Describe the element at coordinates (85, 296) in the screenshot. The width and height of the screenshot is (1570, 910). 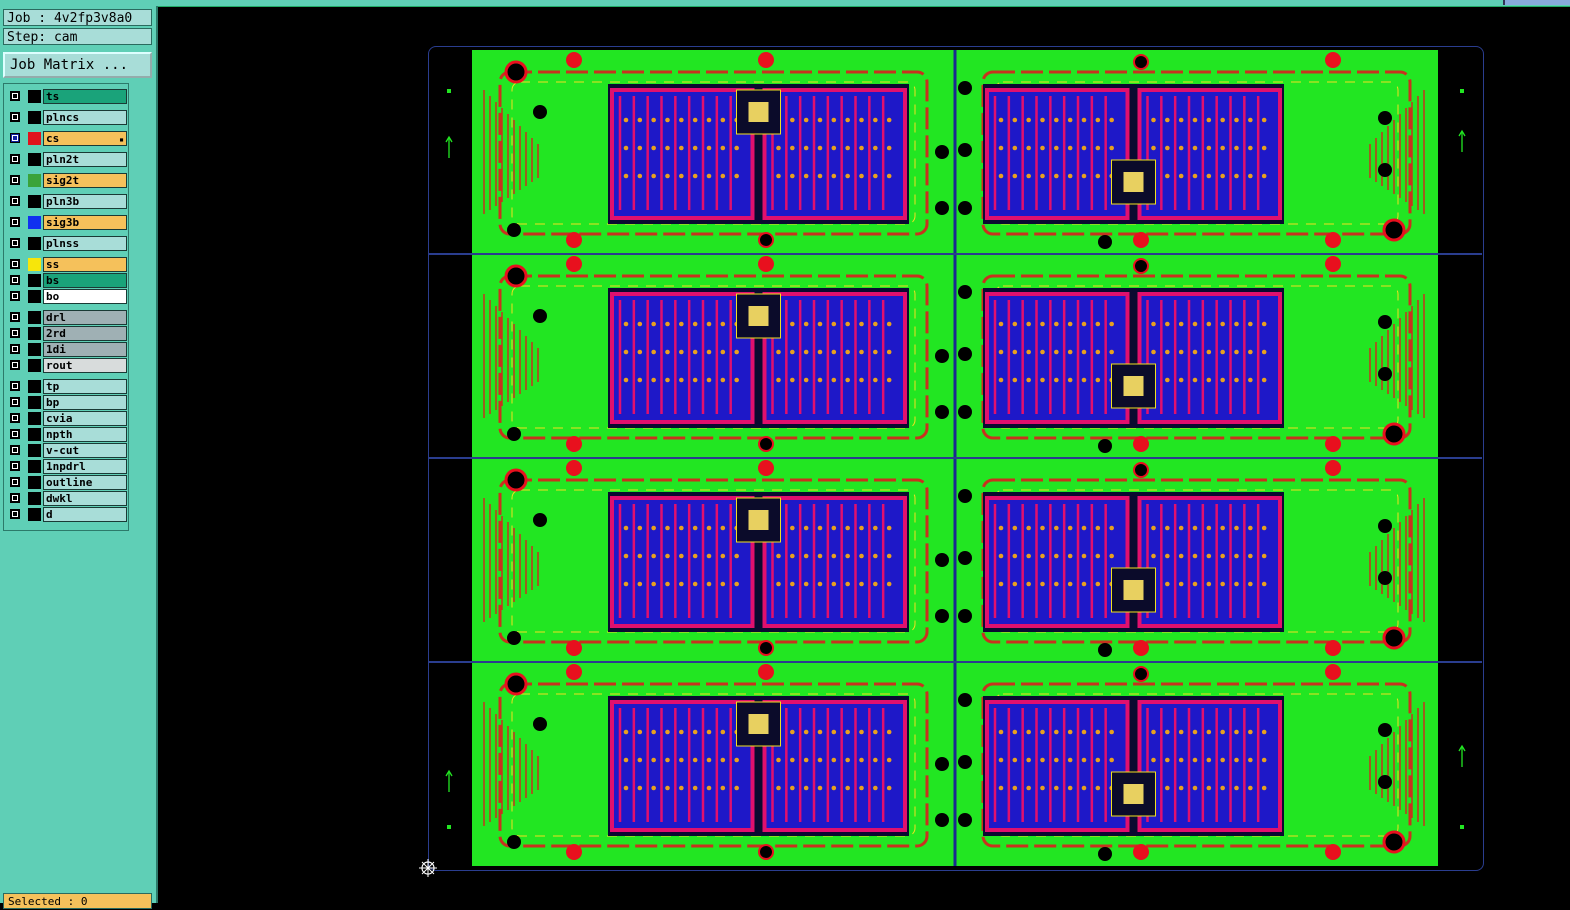
I see `layer-name: bo` at that location.